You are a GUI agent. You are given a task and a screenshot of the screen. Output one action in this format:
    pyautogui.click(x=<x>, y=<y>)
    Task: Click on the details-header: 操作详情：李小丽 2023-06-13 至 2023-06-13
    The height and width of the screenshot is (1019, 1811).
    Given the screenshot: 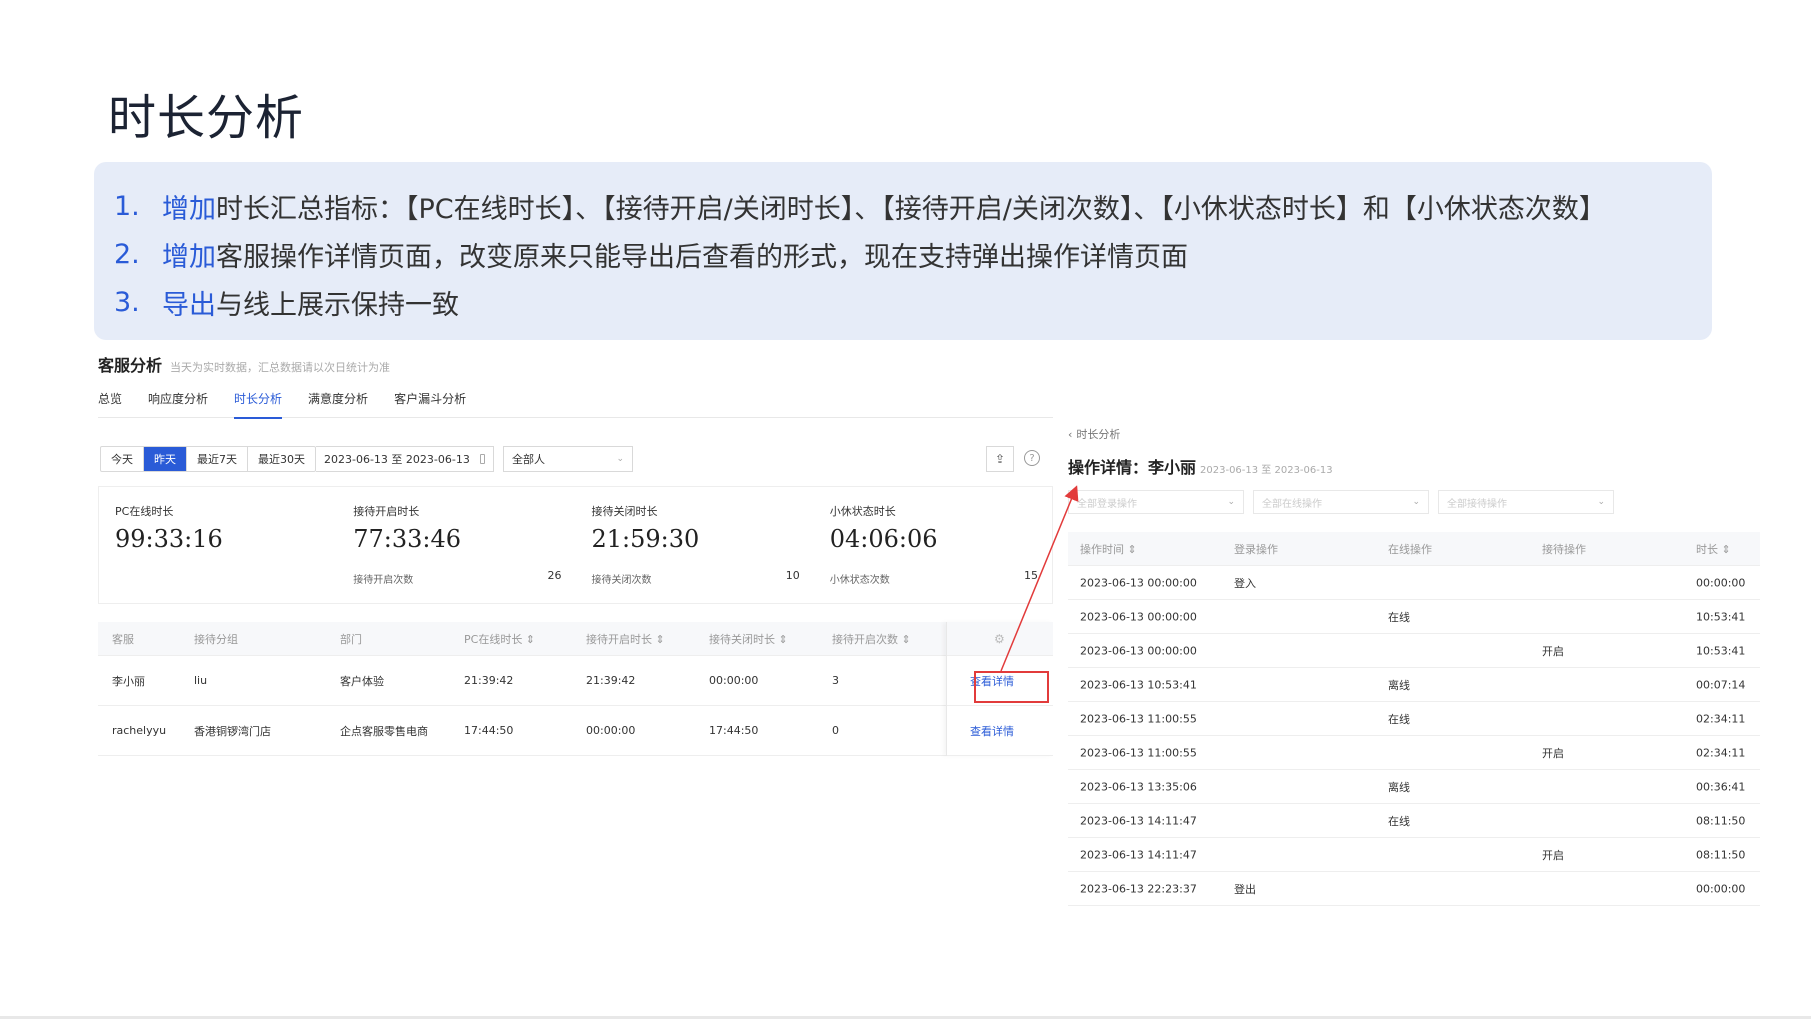 What is the action you would take?
    pyautogui.click(x=1414, y=466)
    